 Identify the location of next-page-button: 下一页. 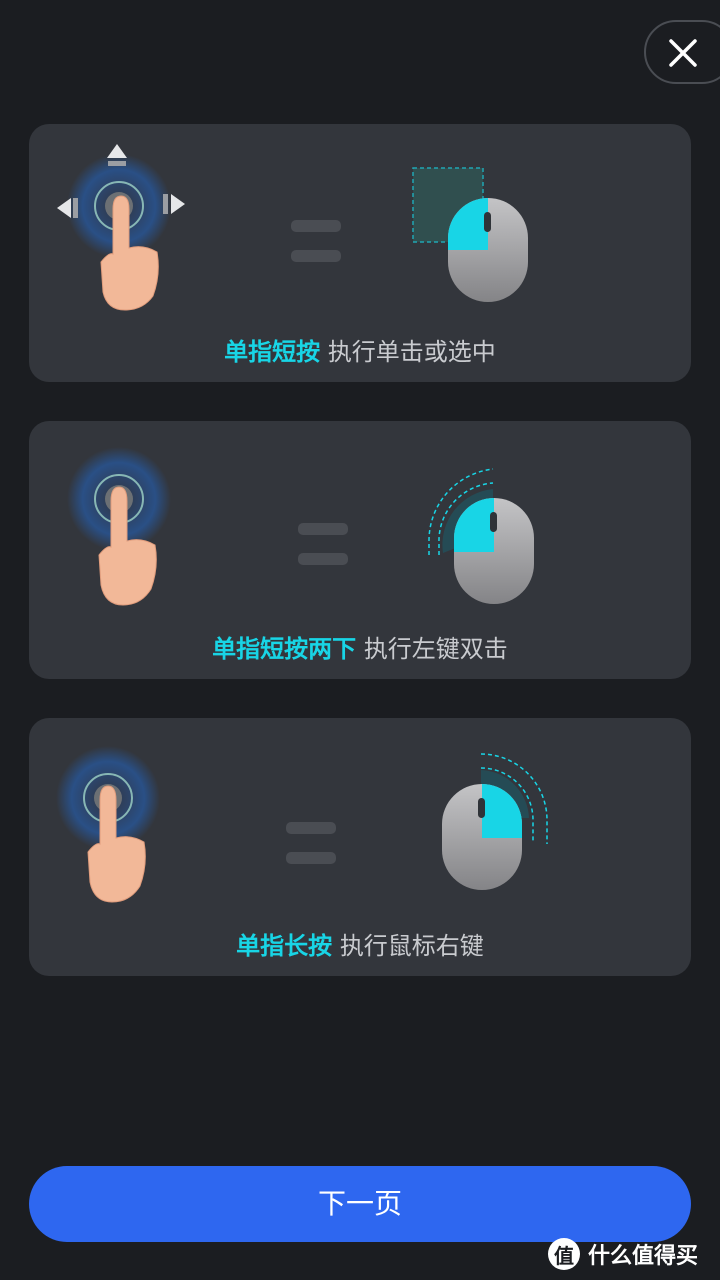
(360, 1204).